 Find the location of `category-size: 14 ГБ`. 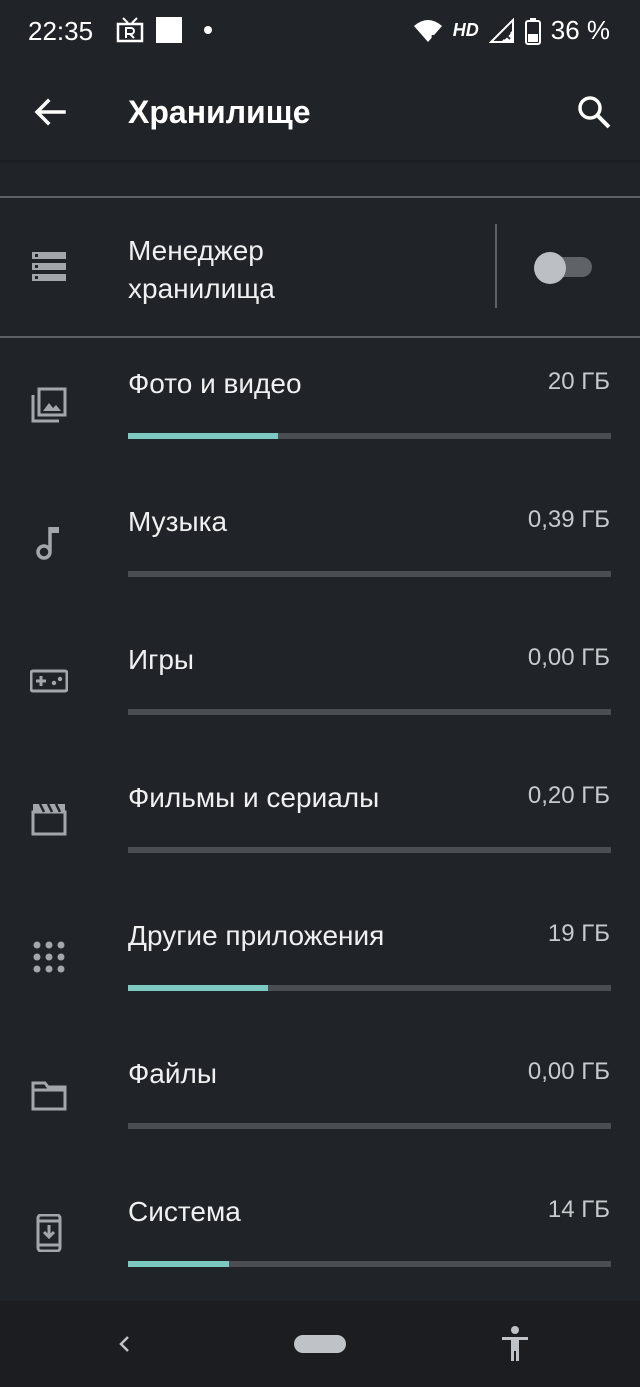

category-size: 14 ГБ is located at coordinates (578, 1209).